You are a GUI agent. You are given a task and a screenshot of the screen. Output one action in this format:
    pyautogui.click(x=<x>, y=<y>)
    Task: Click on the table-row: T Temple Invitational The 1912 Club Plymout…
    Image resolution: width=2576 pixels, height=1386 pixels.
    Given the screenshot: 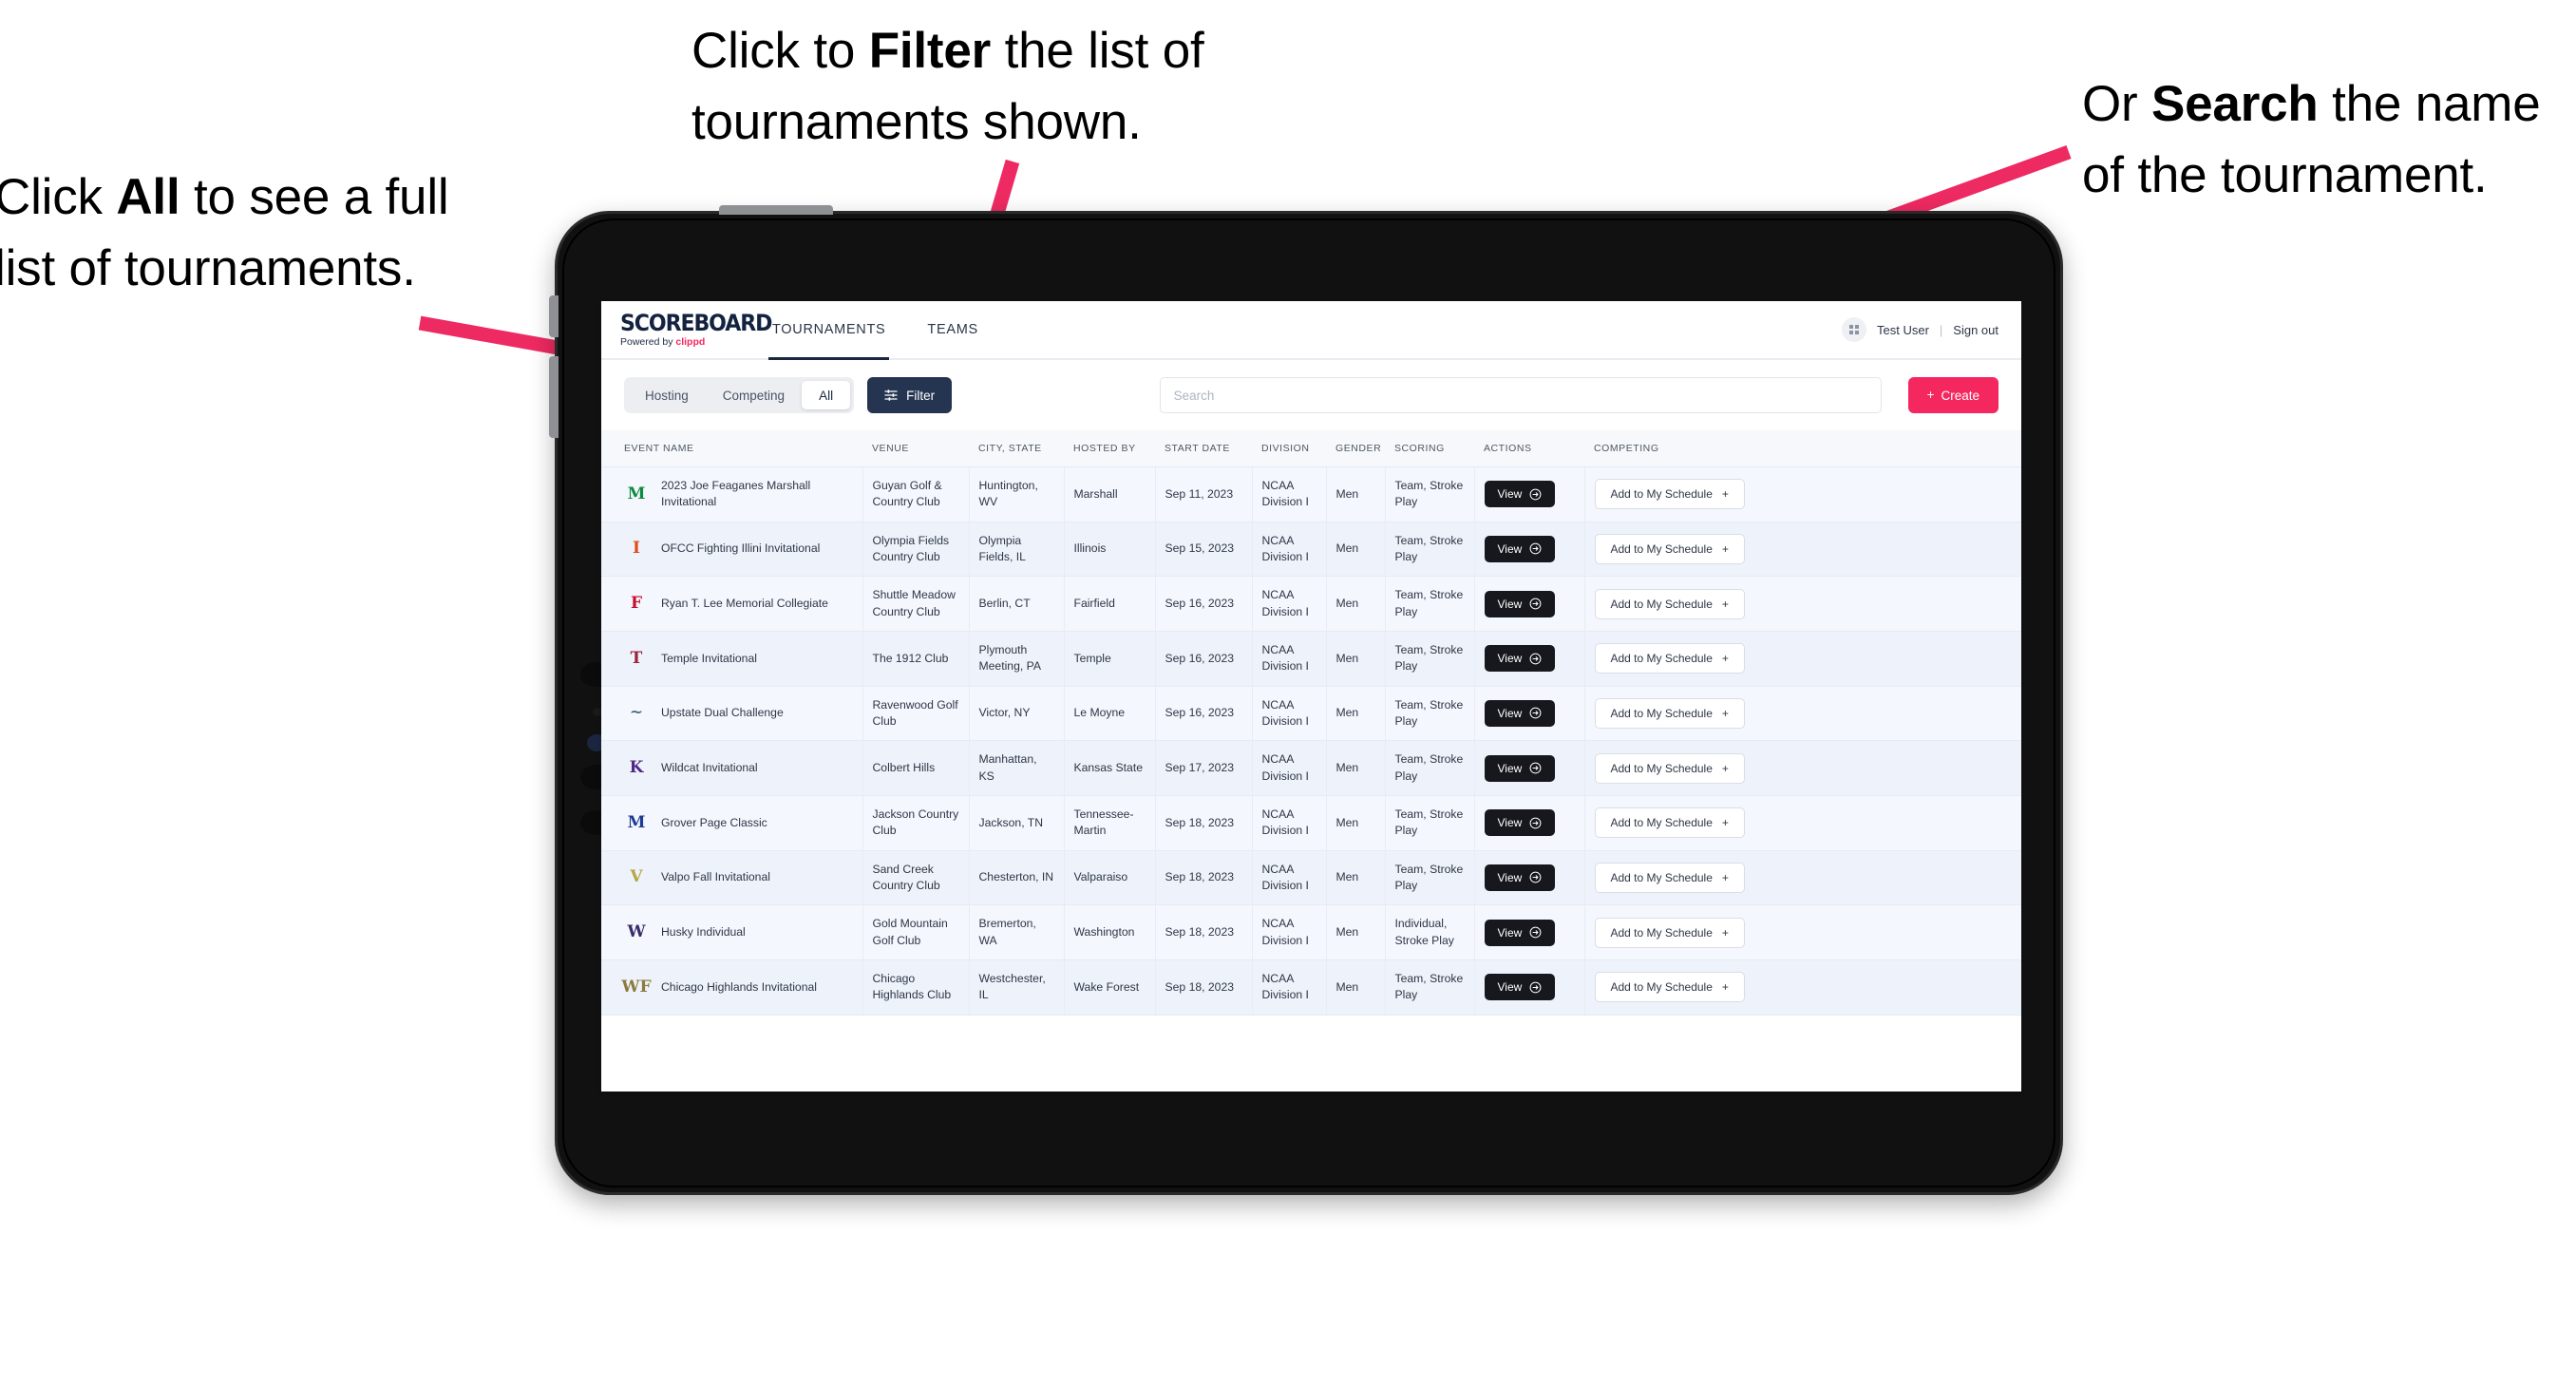 What is the action you would take?
    pyautogui.click(x=1311, y=659)
    